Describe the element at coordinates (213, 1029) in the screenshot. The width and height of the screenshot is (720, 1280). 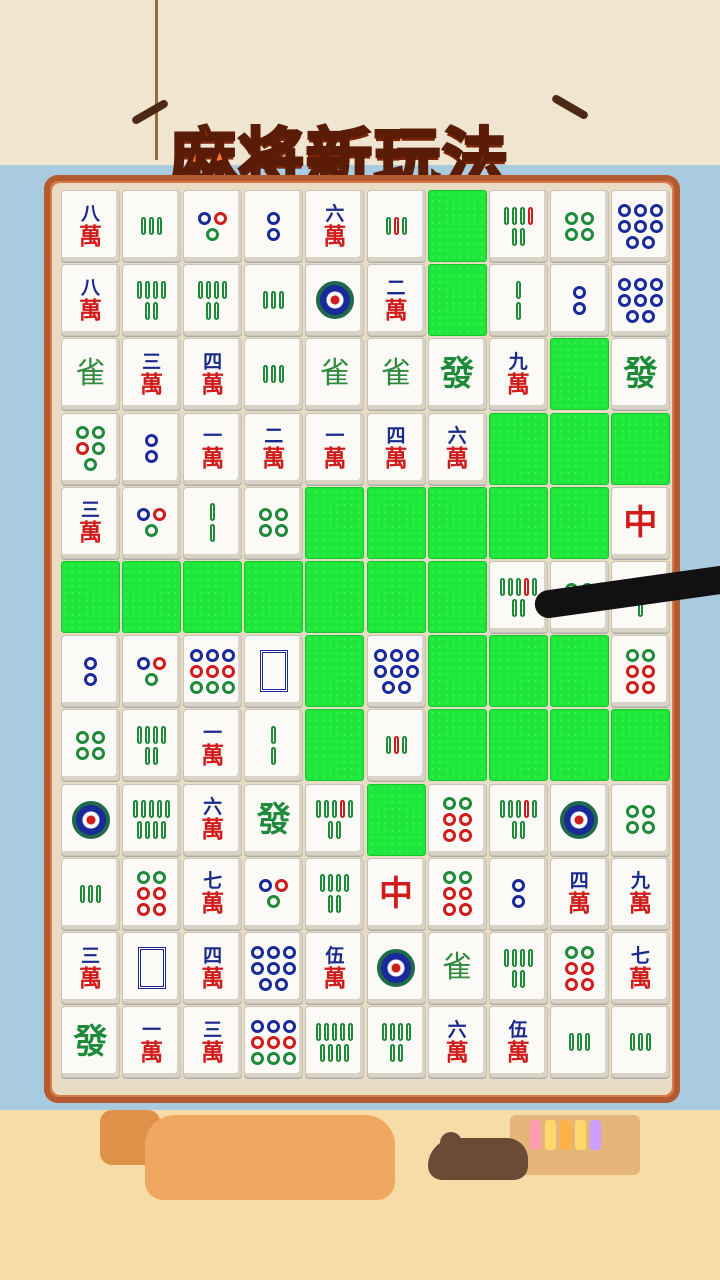
I see `tile-numeral: 三` at that location.